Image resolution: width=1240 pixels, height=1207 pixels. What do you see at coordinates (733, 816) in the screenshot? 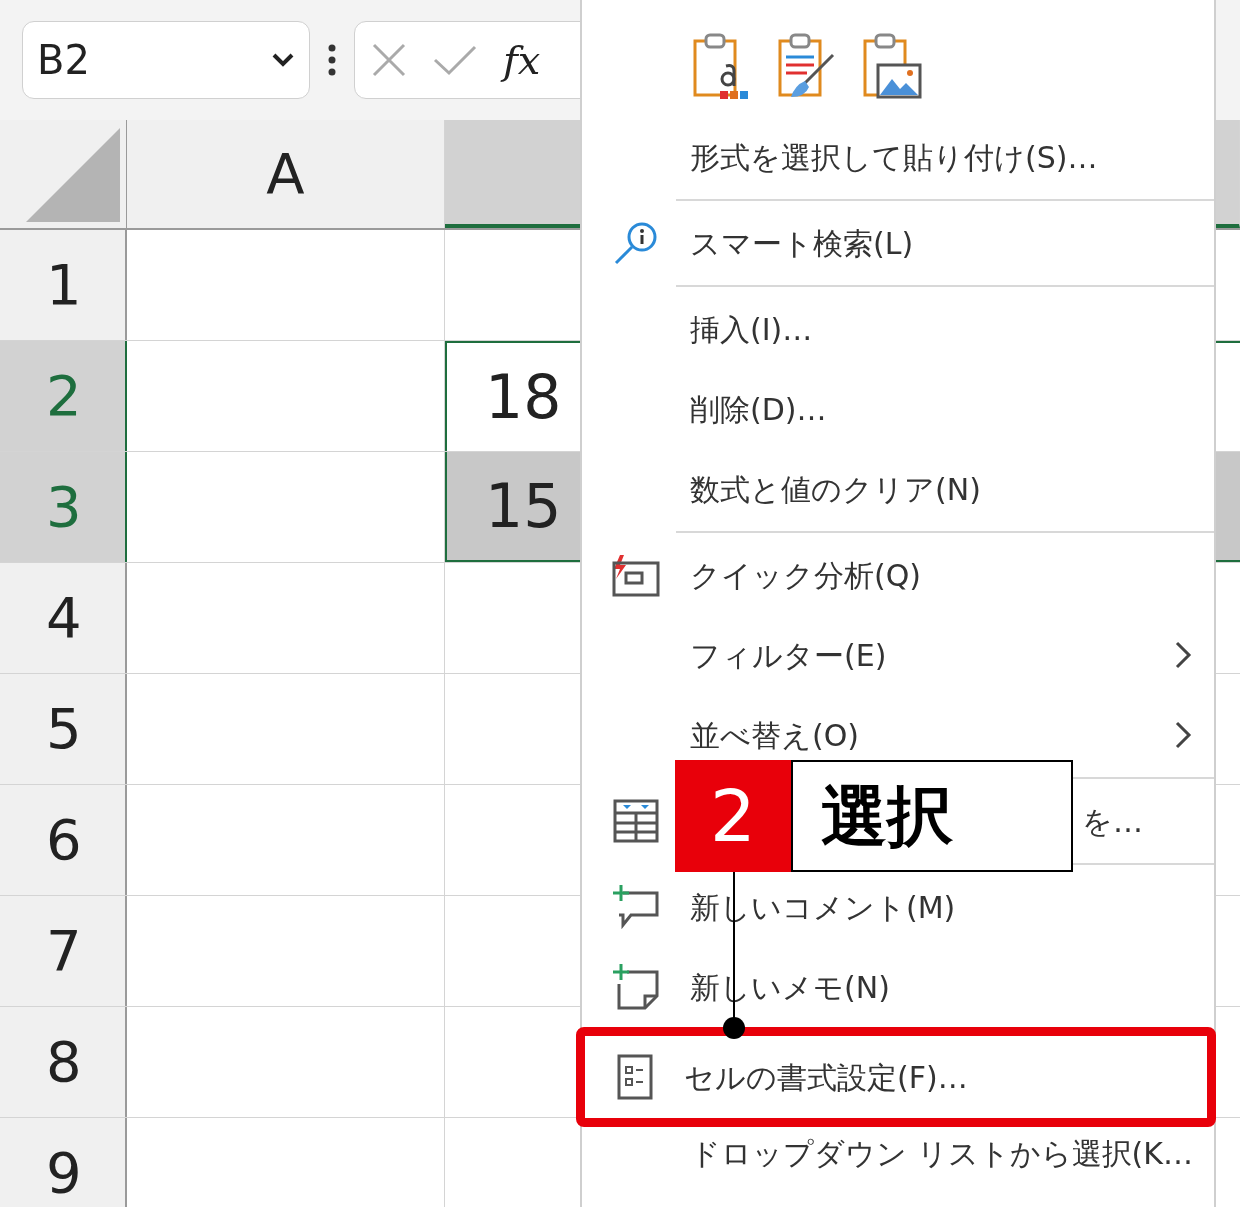
I see `step-number-tooltip: 2` at bounding box center [733, 816].